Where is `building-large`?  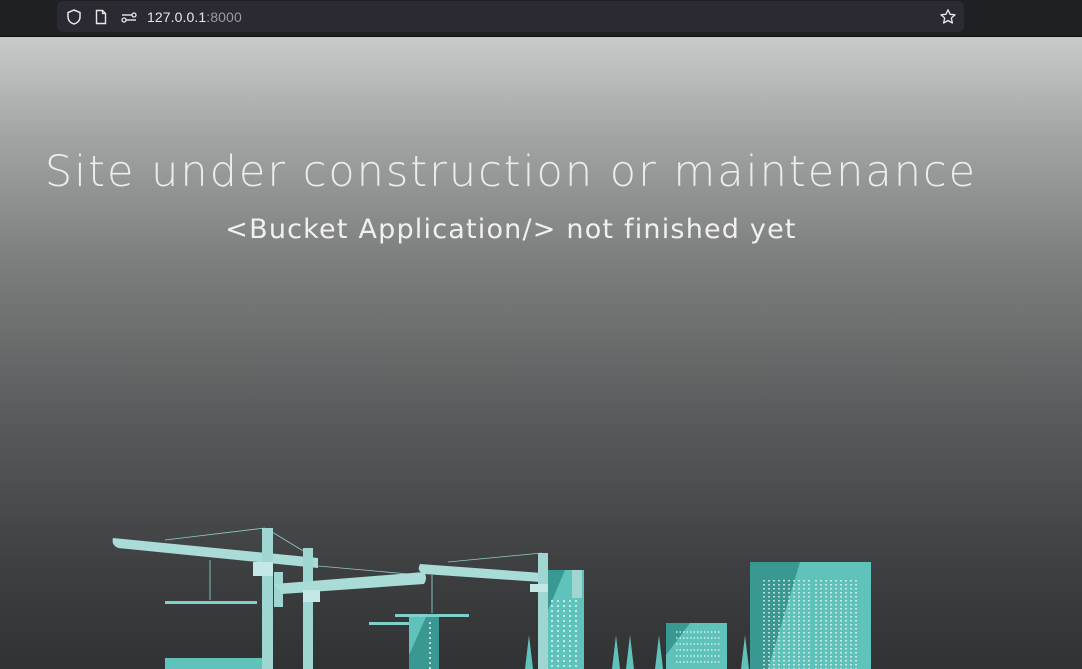 building-large is located at coordinates (810, 615).